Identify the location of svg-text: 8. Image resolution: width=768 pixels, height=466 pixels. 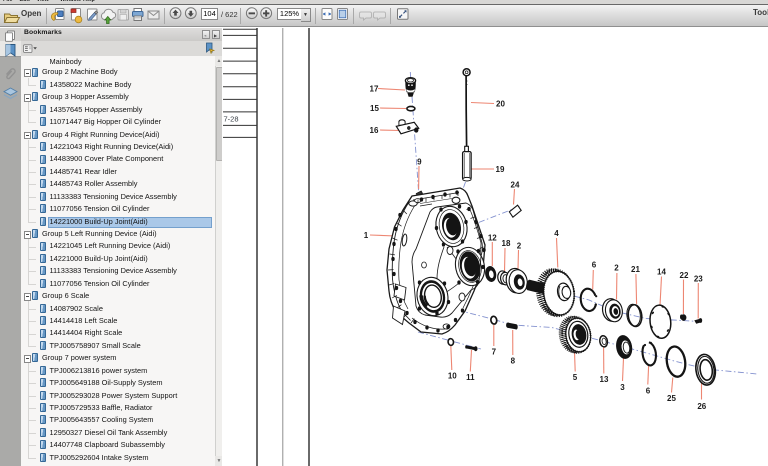
(513, 361).